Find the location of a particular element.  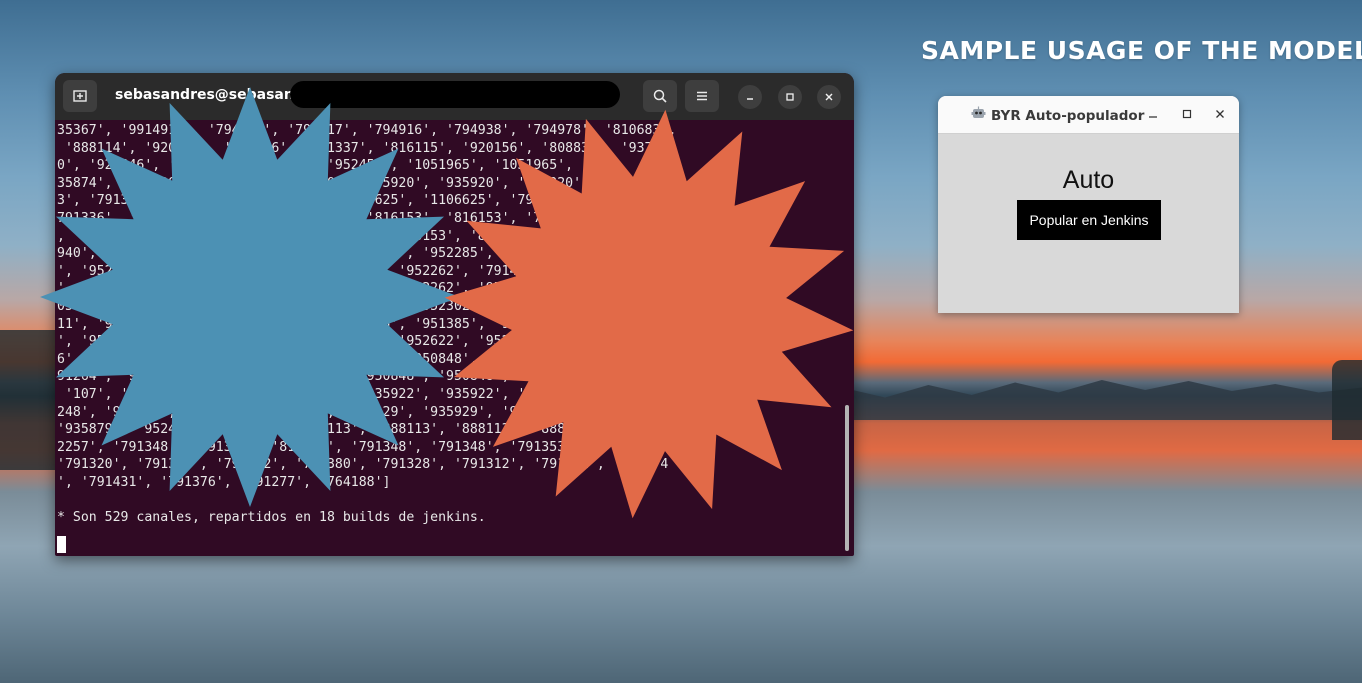

popular-en-jenkins-button: Popular en Jenkins is located at coordinates (1089, 220).